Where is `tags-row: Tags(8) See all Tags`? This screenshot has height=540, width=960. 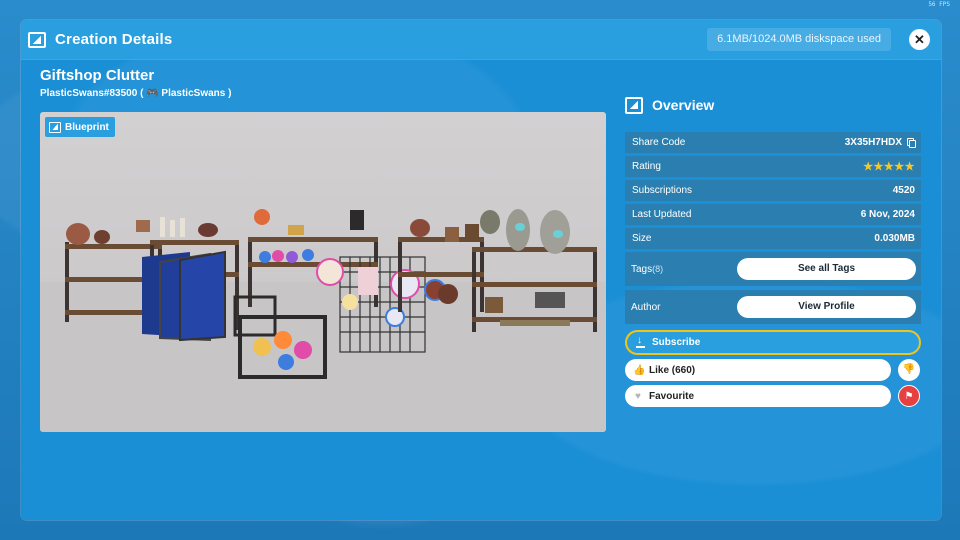 tags-row: Tags(8) See all Tags is located at coordinates (773, 269).